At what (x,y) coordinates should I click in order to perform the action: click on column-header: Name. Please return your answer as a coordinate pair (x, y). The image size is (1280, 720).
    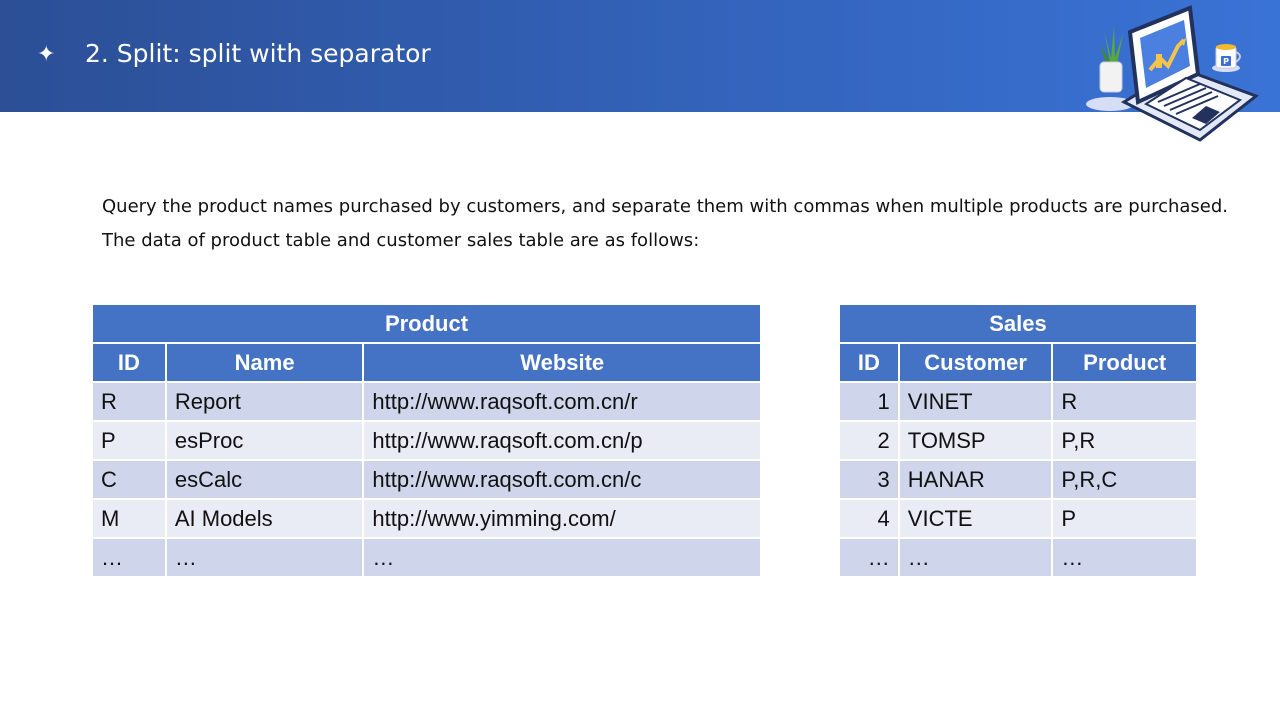
    Looking at the image, I should click on (264, 362).